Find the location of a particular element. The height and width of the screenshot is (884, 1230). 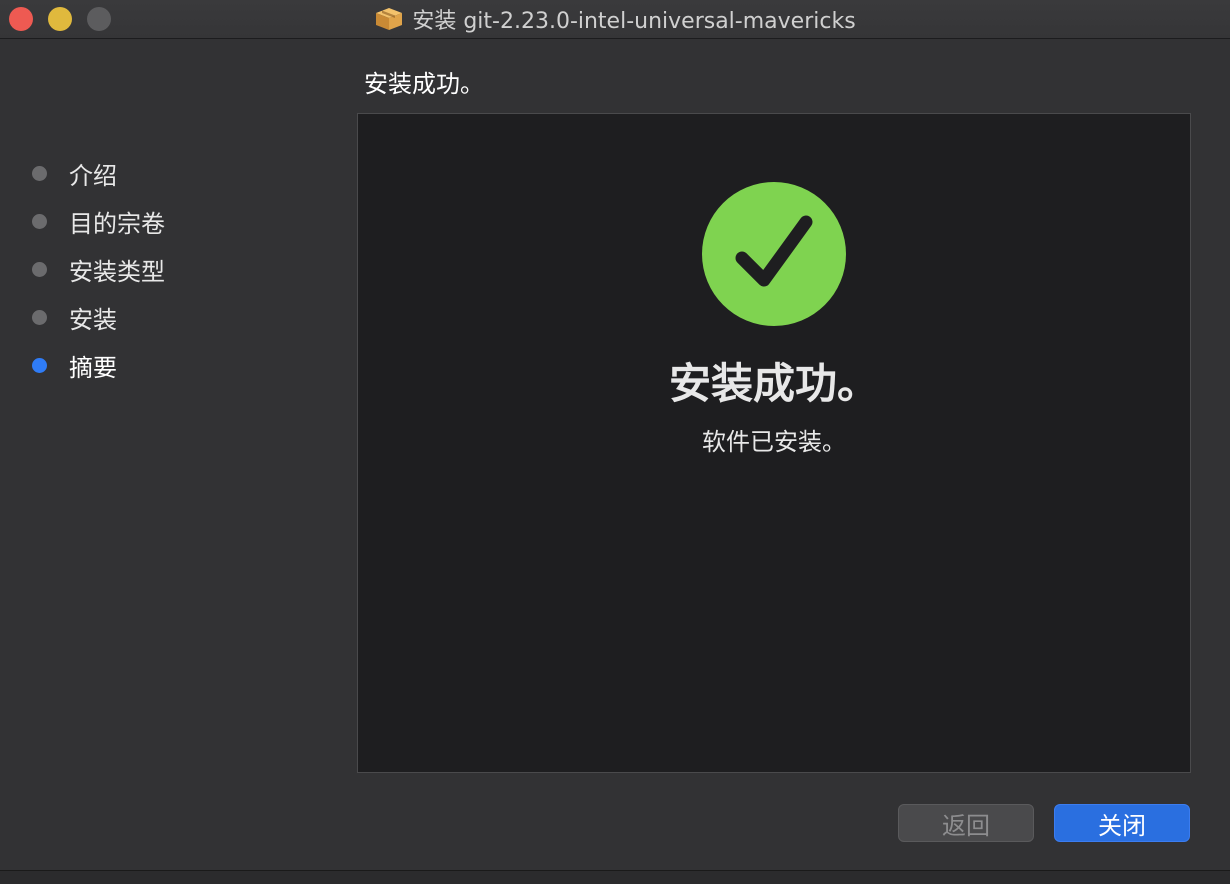

step-label: 摘要 is located at coordinates (93, 367).